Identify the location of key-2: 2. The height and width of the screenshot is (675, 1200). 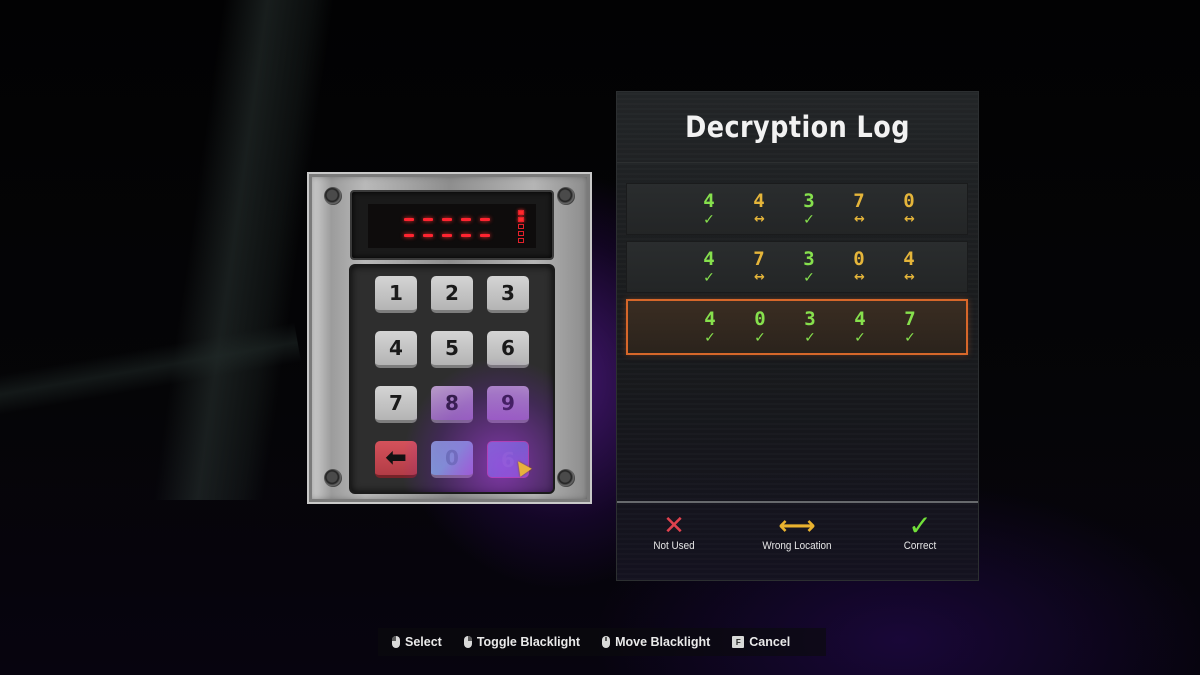
(452, 294).